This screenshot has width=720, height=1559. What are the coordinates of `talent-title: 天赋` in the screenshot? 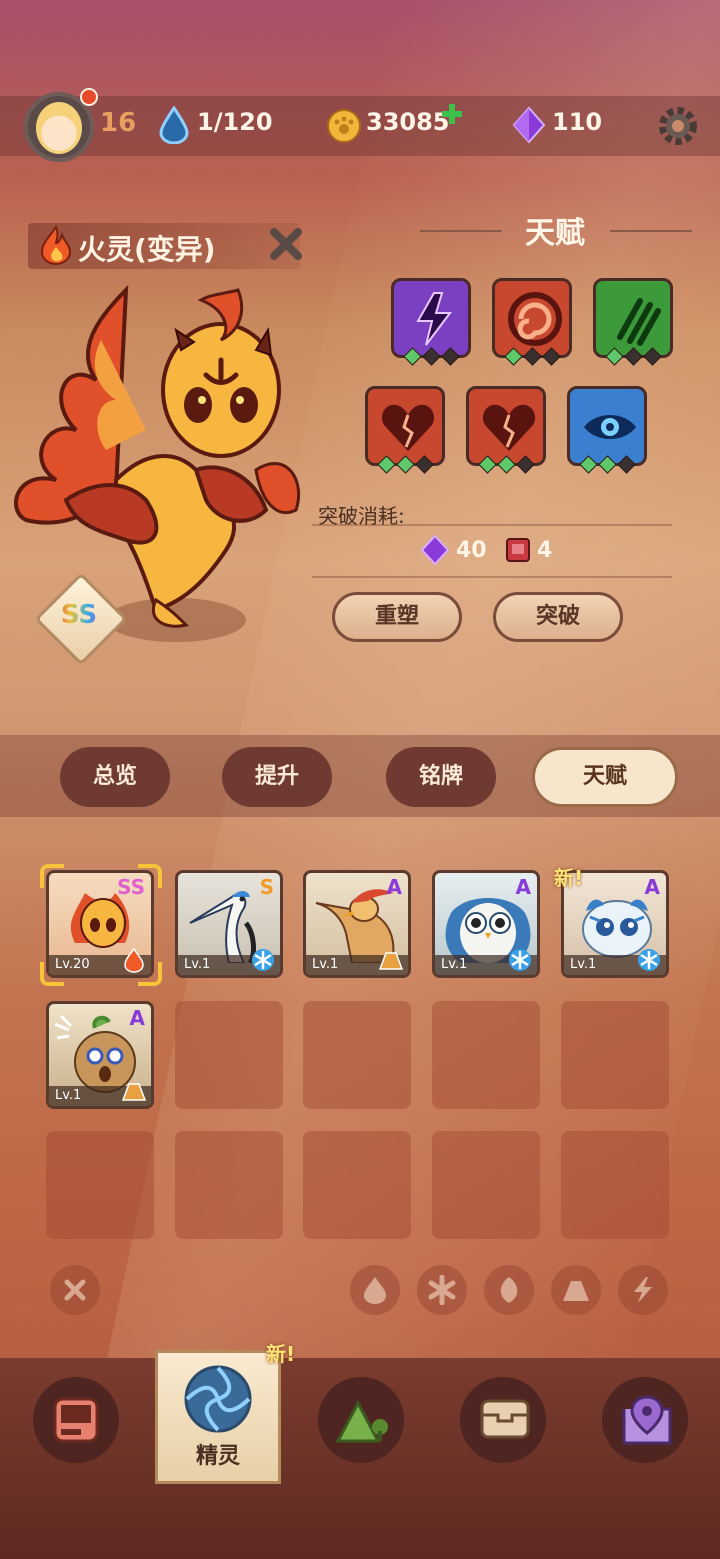 It's located at (555, 233).